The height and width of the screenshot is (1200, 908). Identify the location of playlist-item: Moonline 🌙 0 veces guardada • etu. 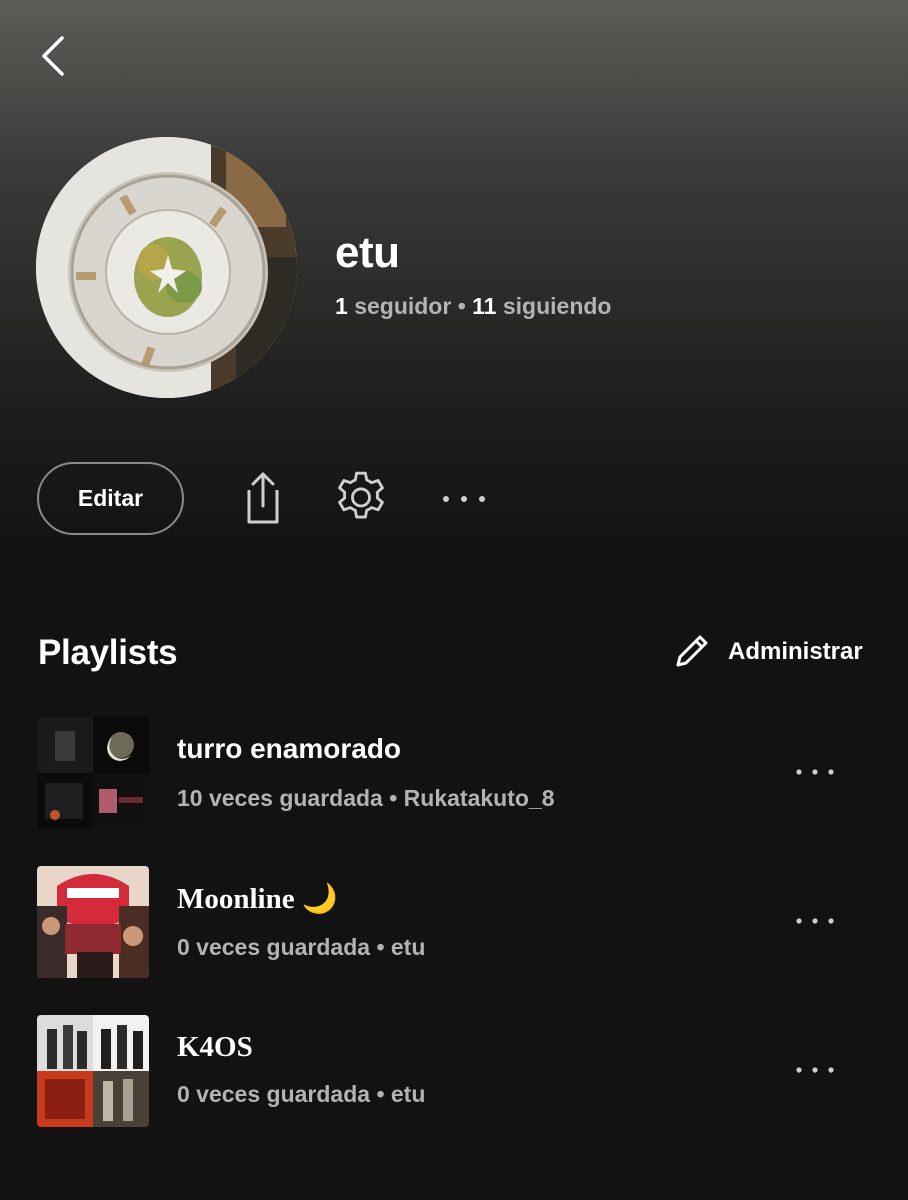
(454, 922).